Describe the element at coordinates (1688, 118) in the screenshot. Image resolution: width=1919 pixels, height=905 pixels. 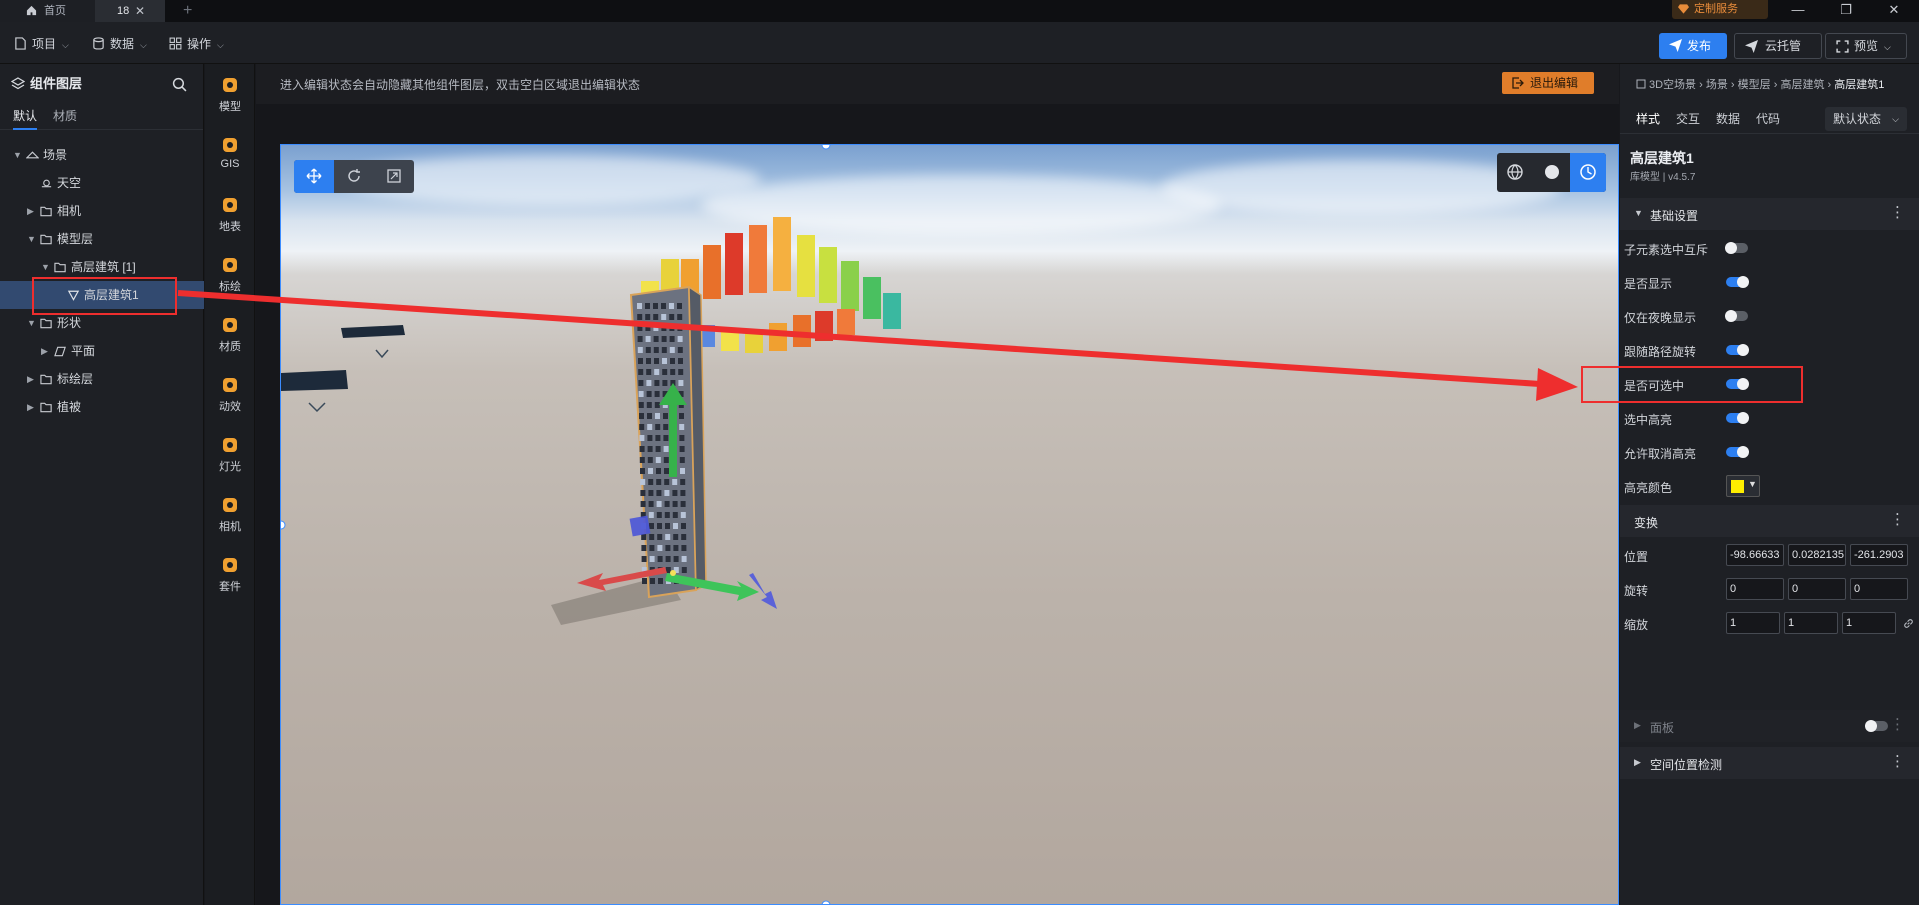
I see `tab-interact: 交互` at that location.